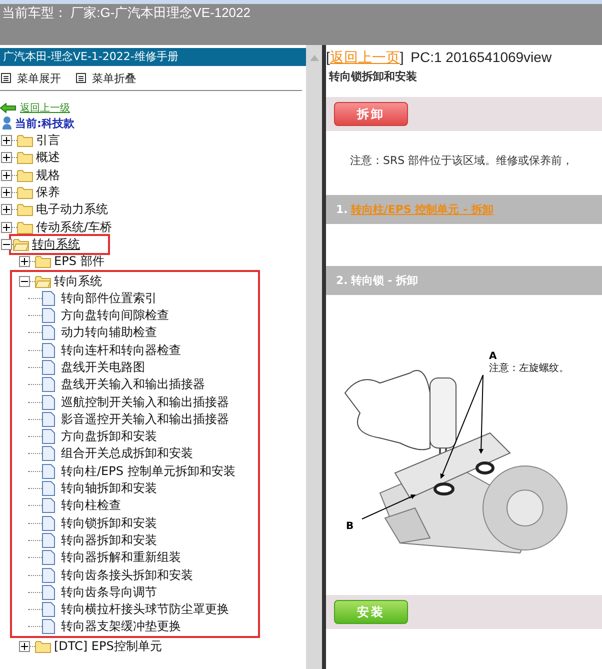 The image size is (602, 669). I want to click on bracket: [, so click(328, 57).